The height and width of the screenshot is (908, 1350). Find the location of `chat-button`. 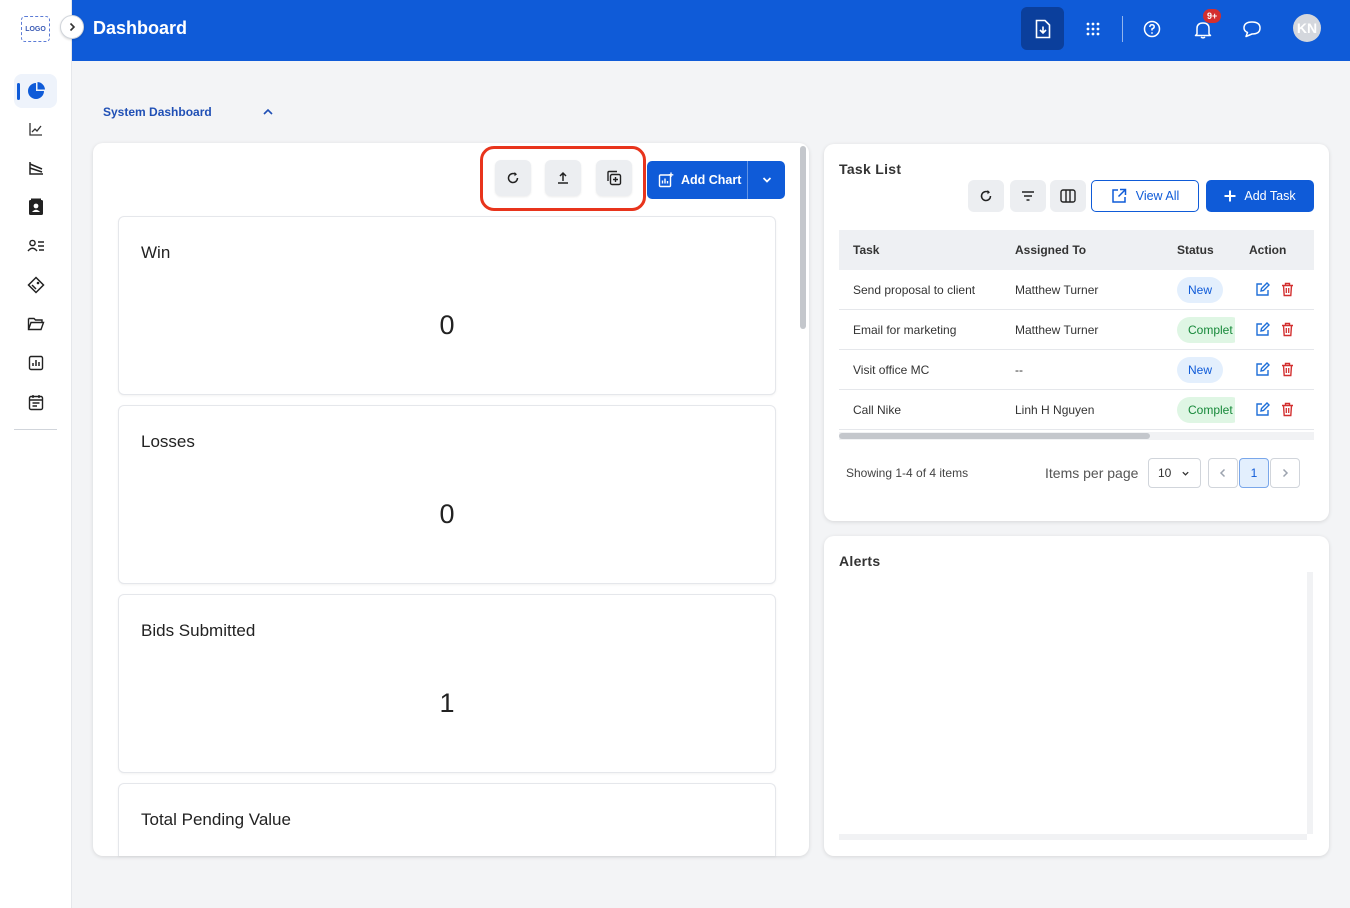

chat-button is located at coordinates (1252, 29).